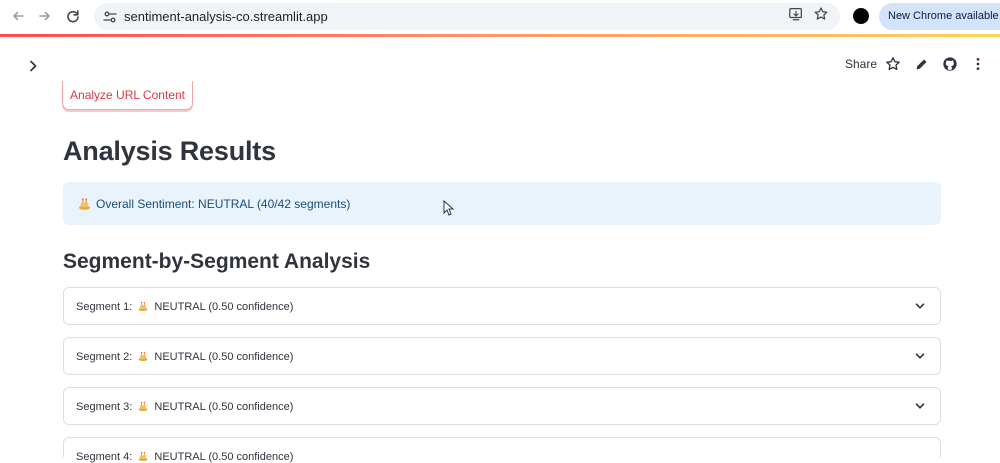 This screenshot has width=1000, height=463. I want to click on profile-icon, so click(861, 16).